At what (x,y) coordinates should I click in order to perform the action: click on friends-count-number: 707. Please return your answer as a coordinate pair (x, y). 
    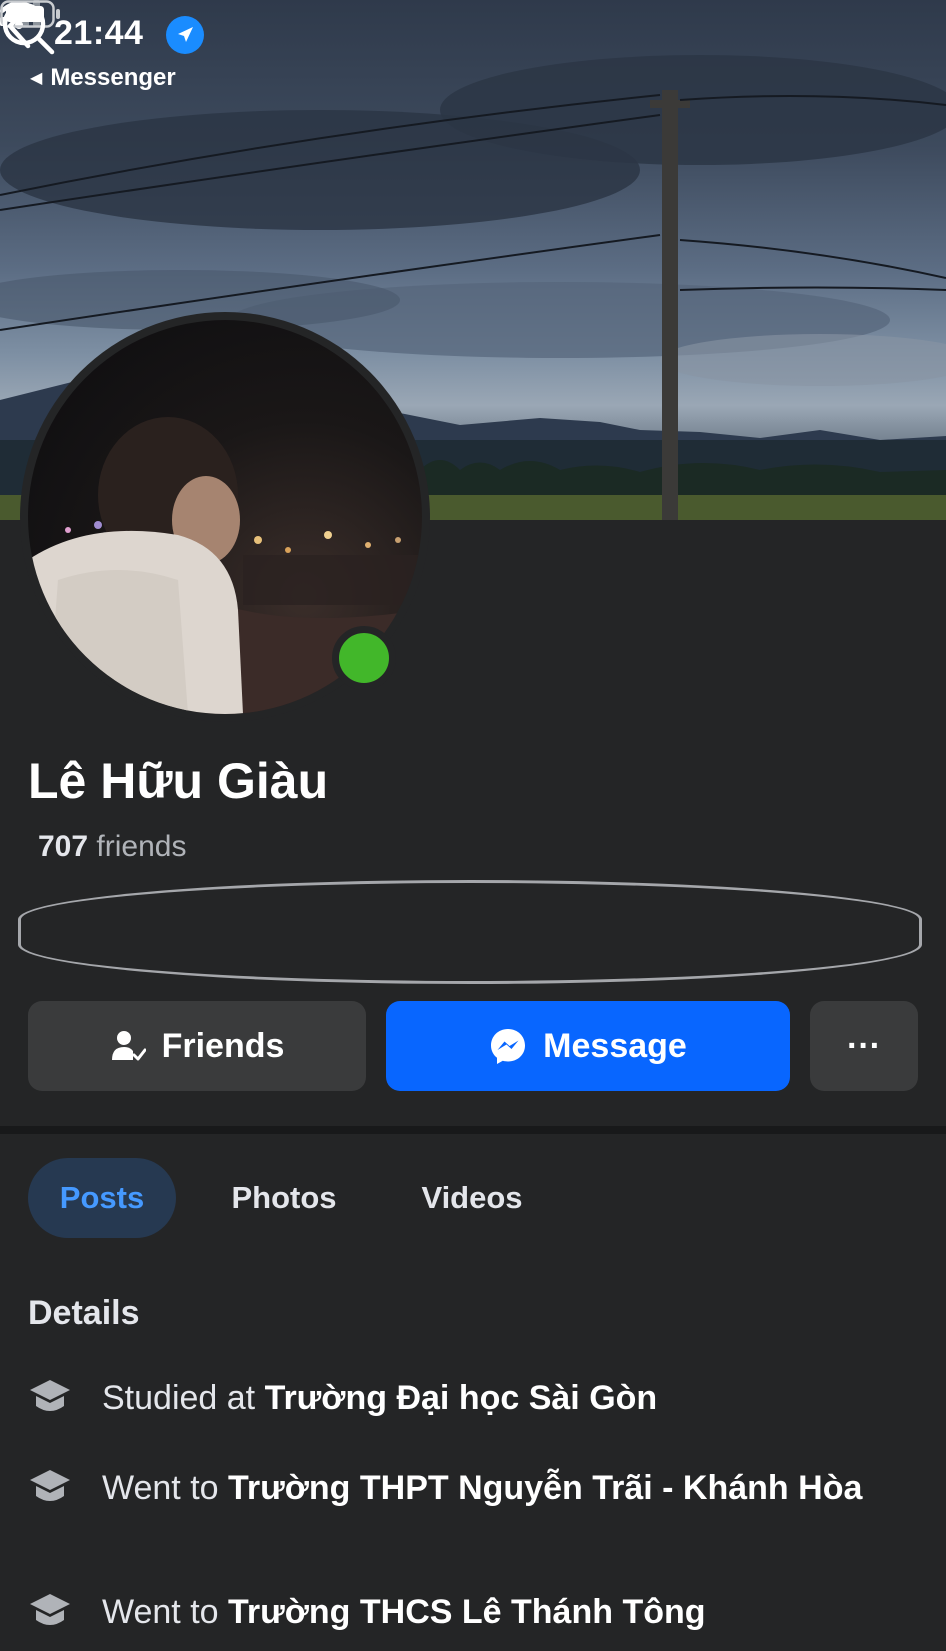
    Looking at the image, I should click on (63, 846).